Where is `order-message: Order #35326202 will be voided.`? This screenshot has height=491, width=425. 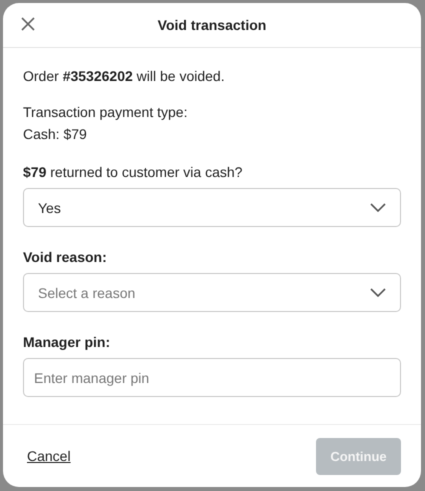
order-message: Order #35326202 will be voided. is located at coordinates (124, 76).